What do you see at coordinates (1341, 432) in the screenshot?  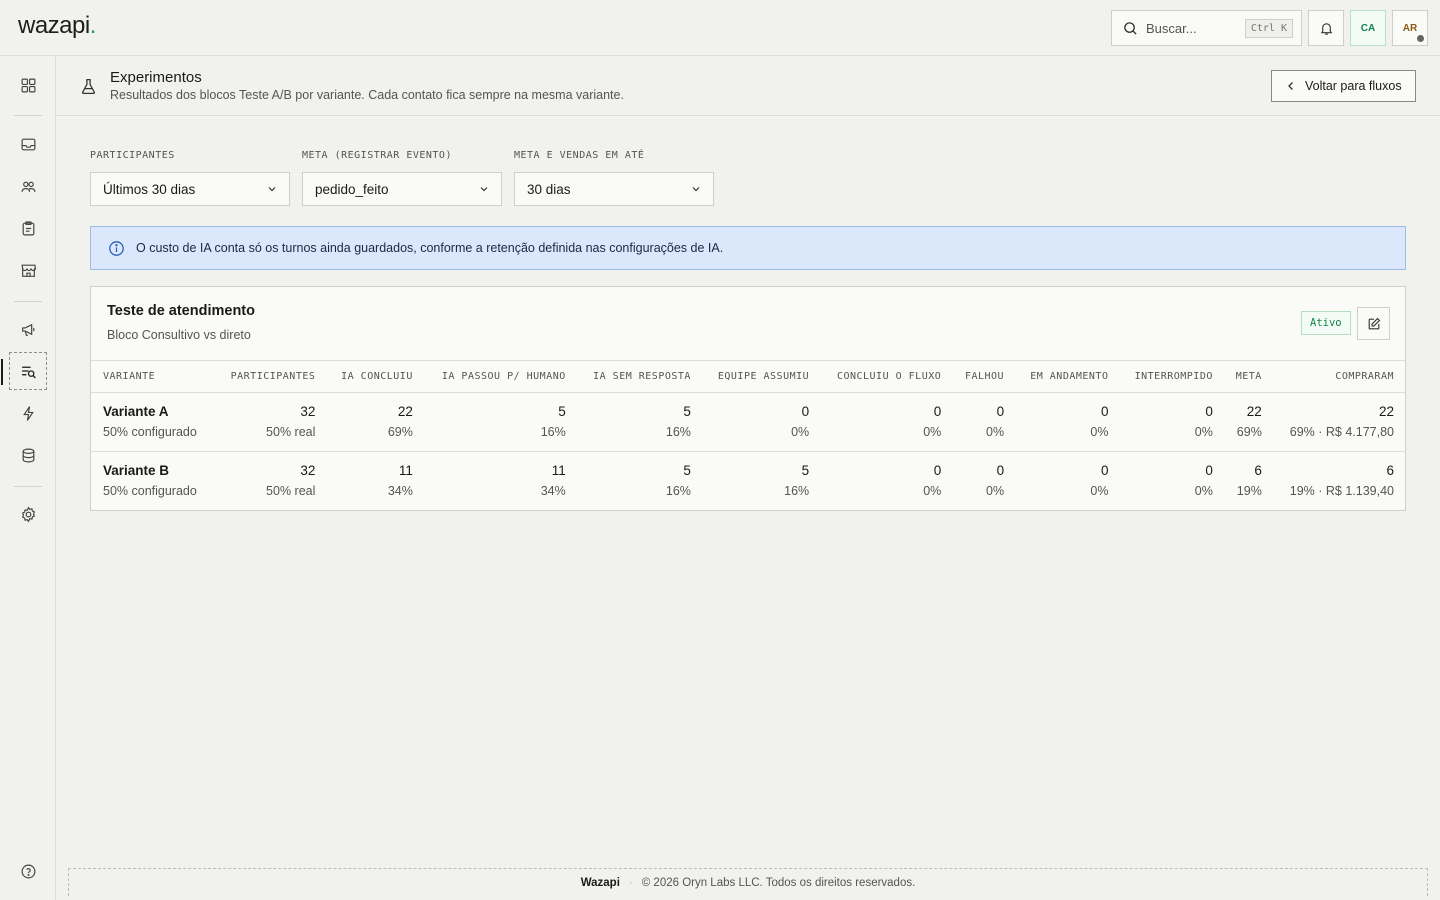 I see `cell-subvalue: 69% · R$ 4.177,80` at bounding box center [1341, 432].